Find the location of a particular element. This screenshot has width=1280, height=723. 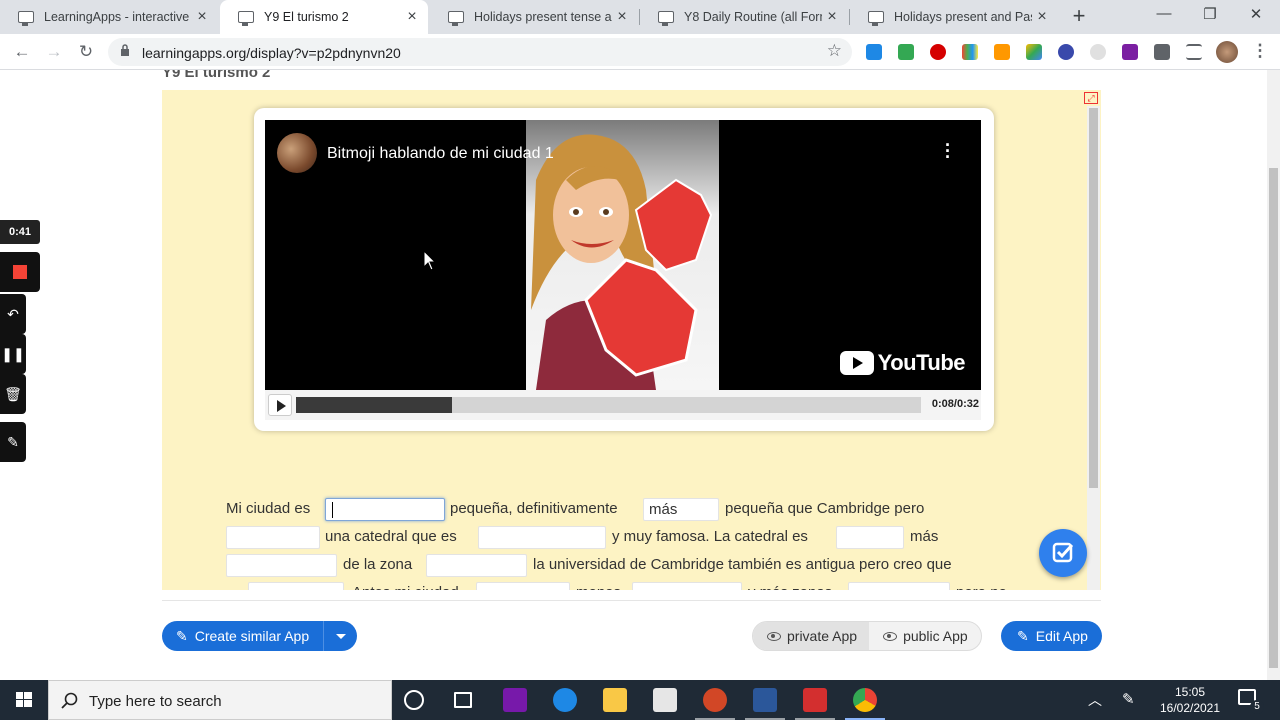

private-app-button: private App is located at coordinates (811, 636).